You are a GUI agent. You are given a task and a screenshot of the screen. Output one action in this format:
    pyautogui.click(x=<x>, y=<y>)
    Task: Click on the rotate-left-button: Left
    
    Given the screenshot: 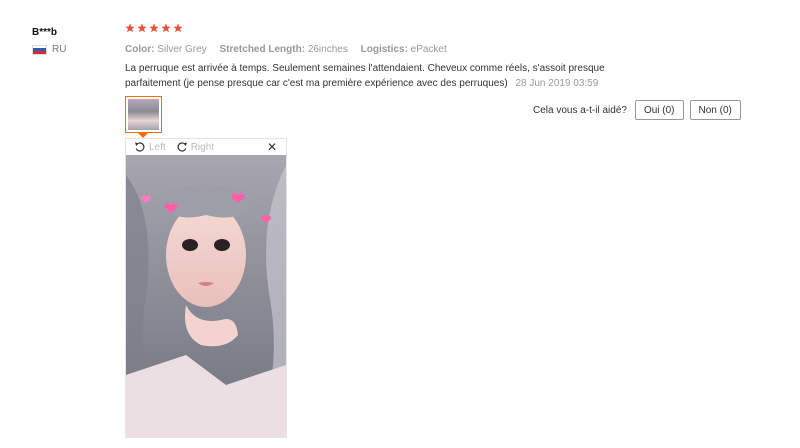 What is the action you would take?
    pyautogui.click(x=150, y=147)
    